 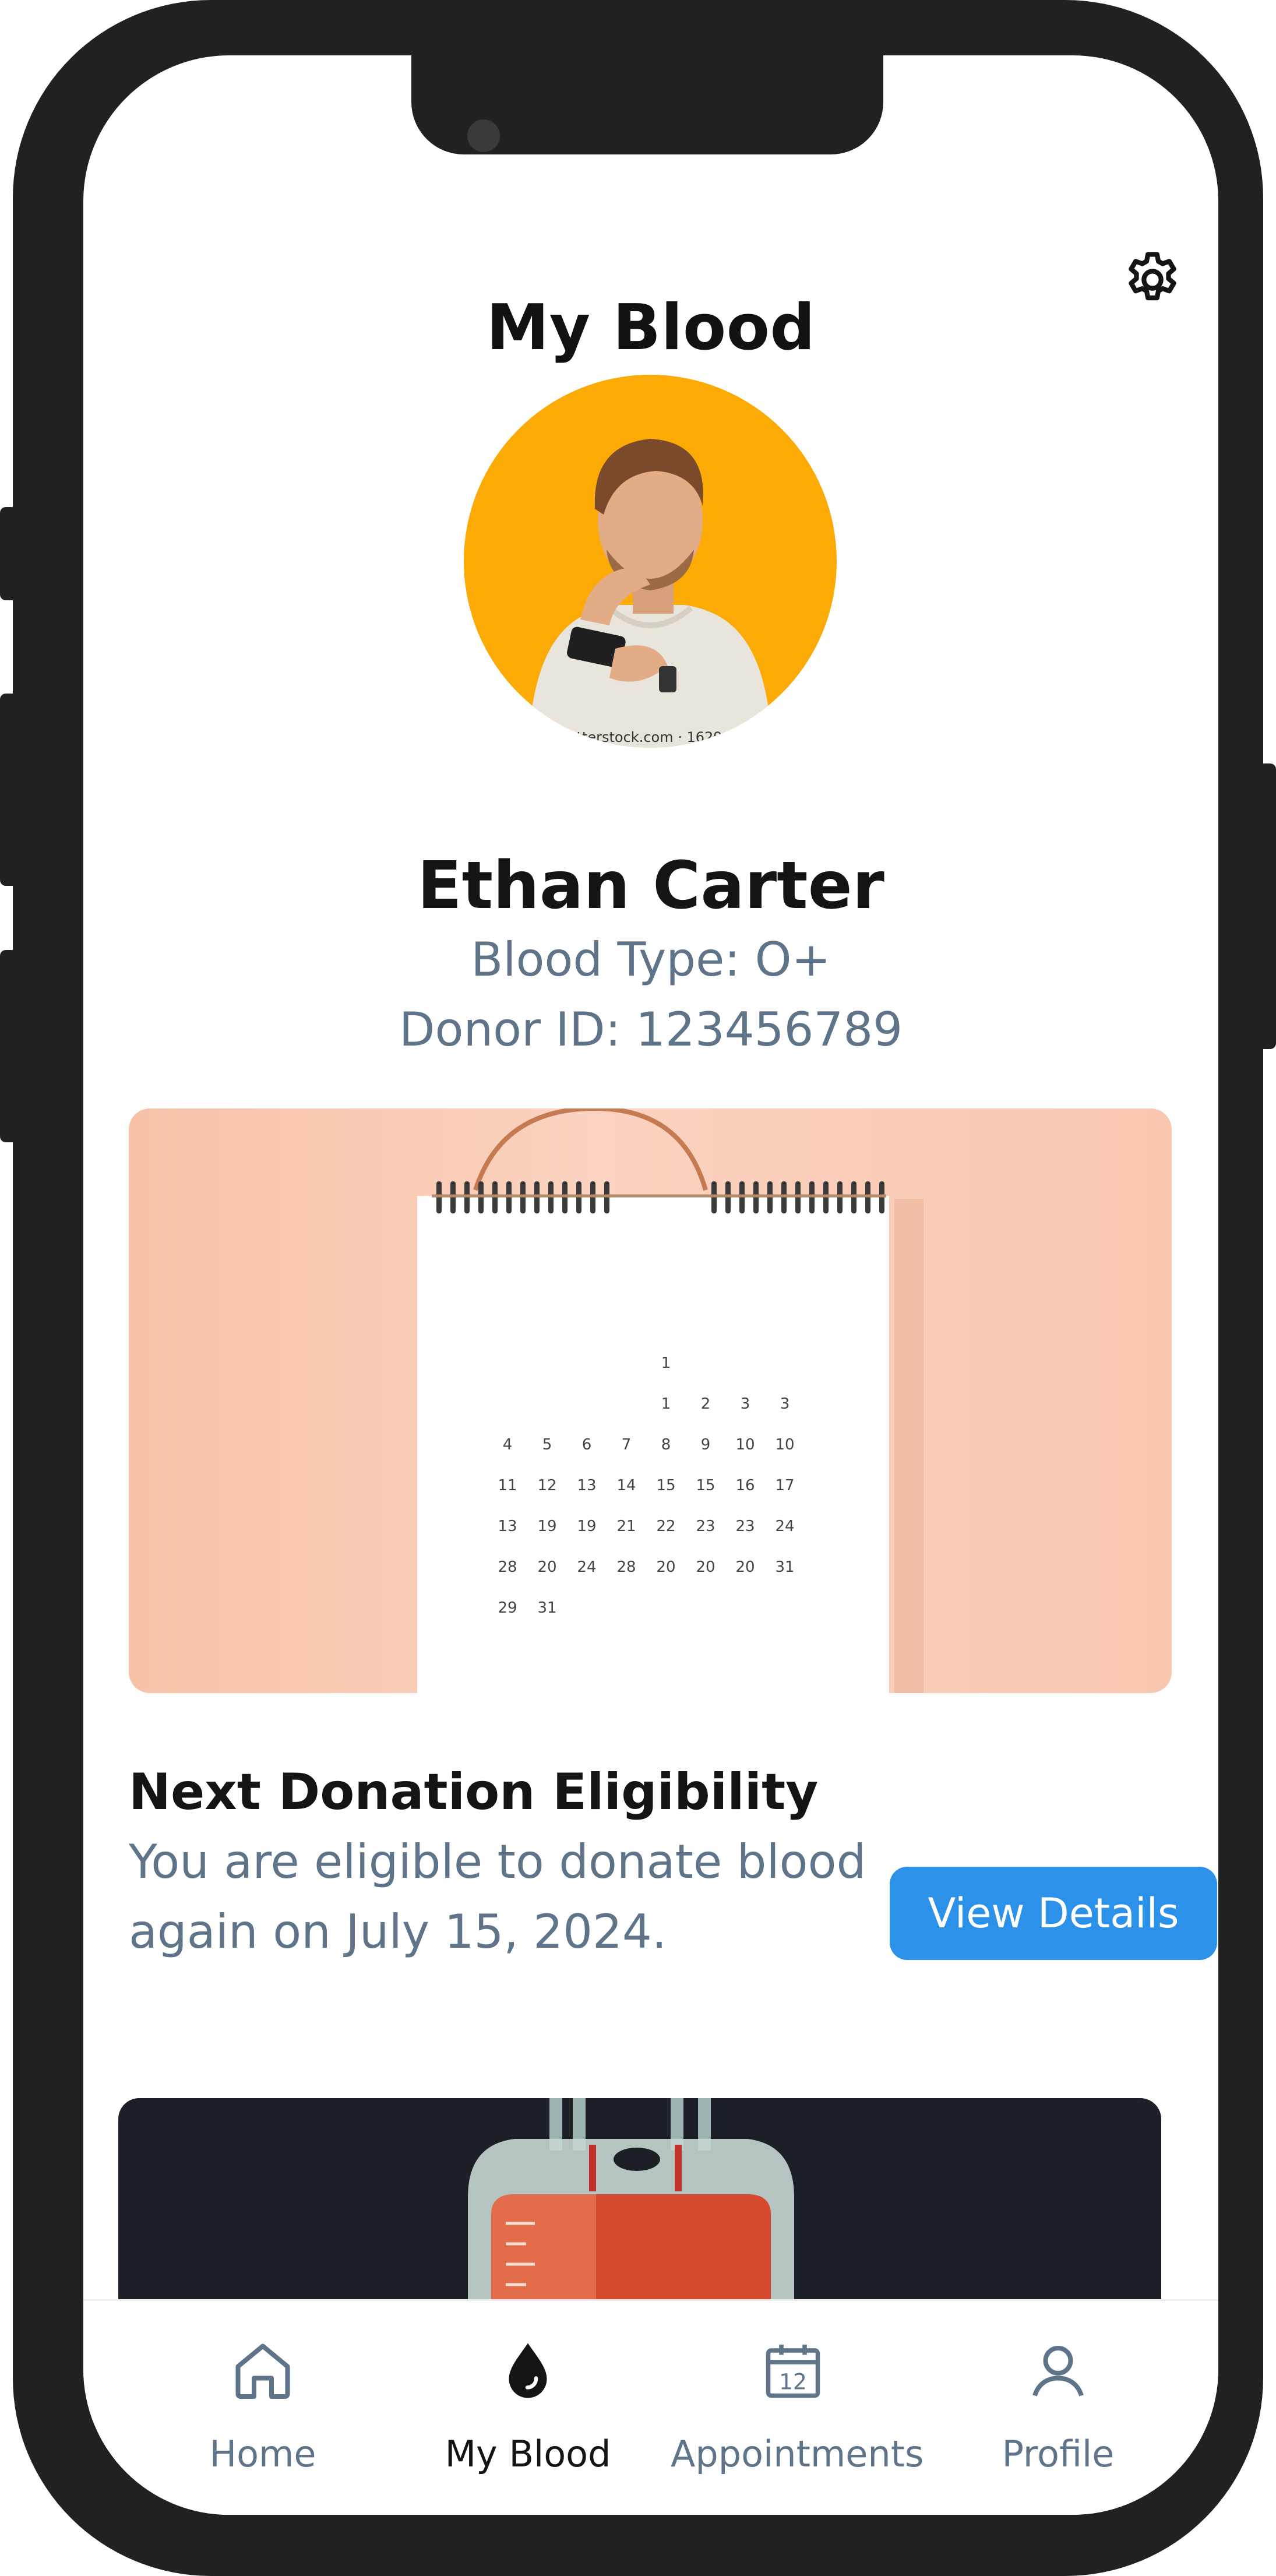 I want to click on profile-name: Ethan Carter, so click(x=650, y=886).